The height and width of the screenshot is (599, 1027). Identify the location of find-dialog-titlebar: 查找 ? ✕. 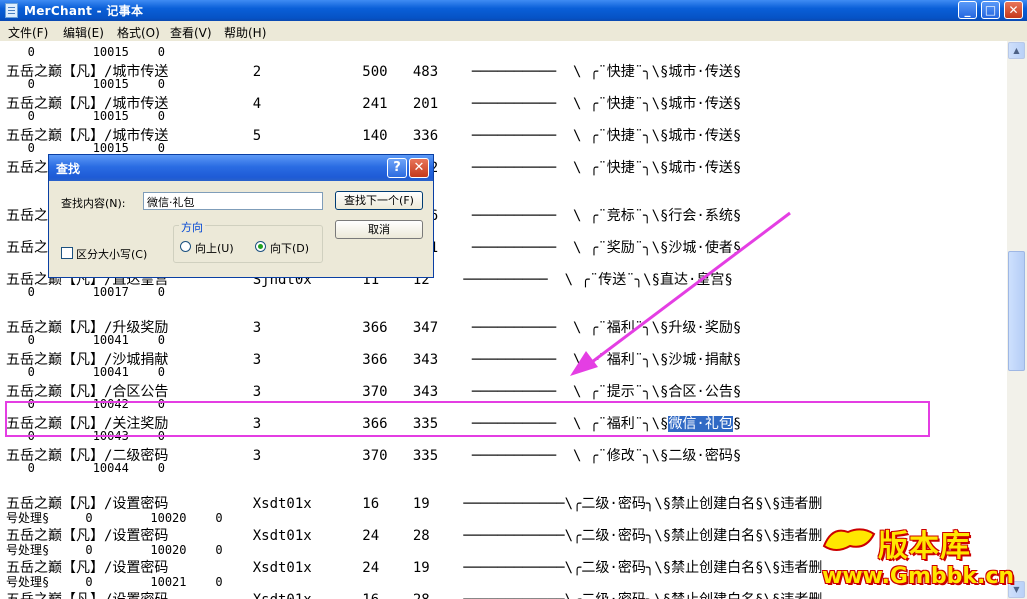
(241, 168).